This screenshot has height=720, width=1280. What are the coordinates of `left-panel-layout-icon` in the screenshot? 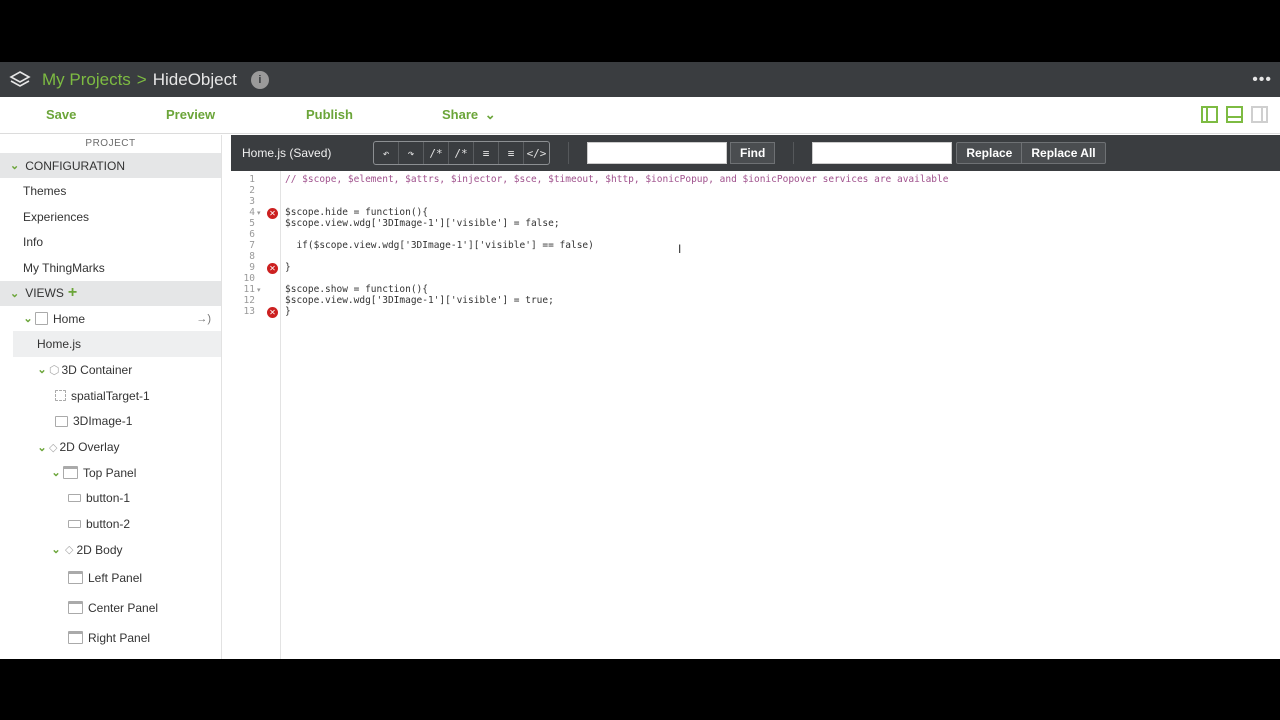 It's located at (1209, 114).